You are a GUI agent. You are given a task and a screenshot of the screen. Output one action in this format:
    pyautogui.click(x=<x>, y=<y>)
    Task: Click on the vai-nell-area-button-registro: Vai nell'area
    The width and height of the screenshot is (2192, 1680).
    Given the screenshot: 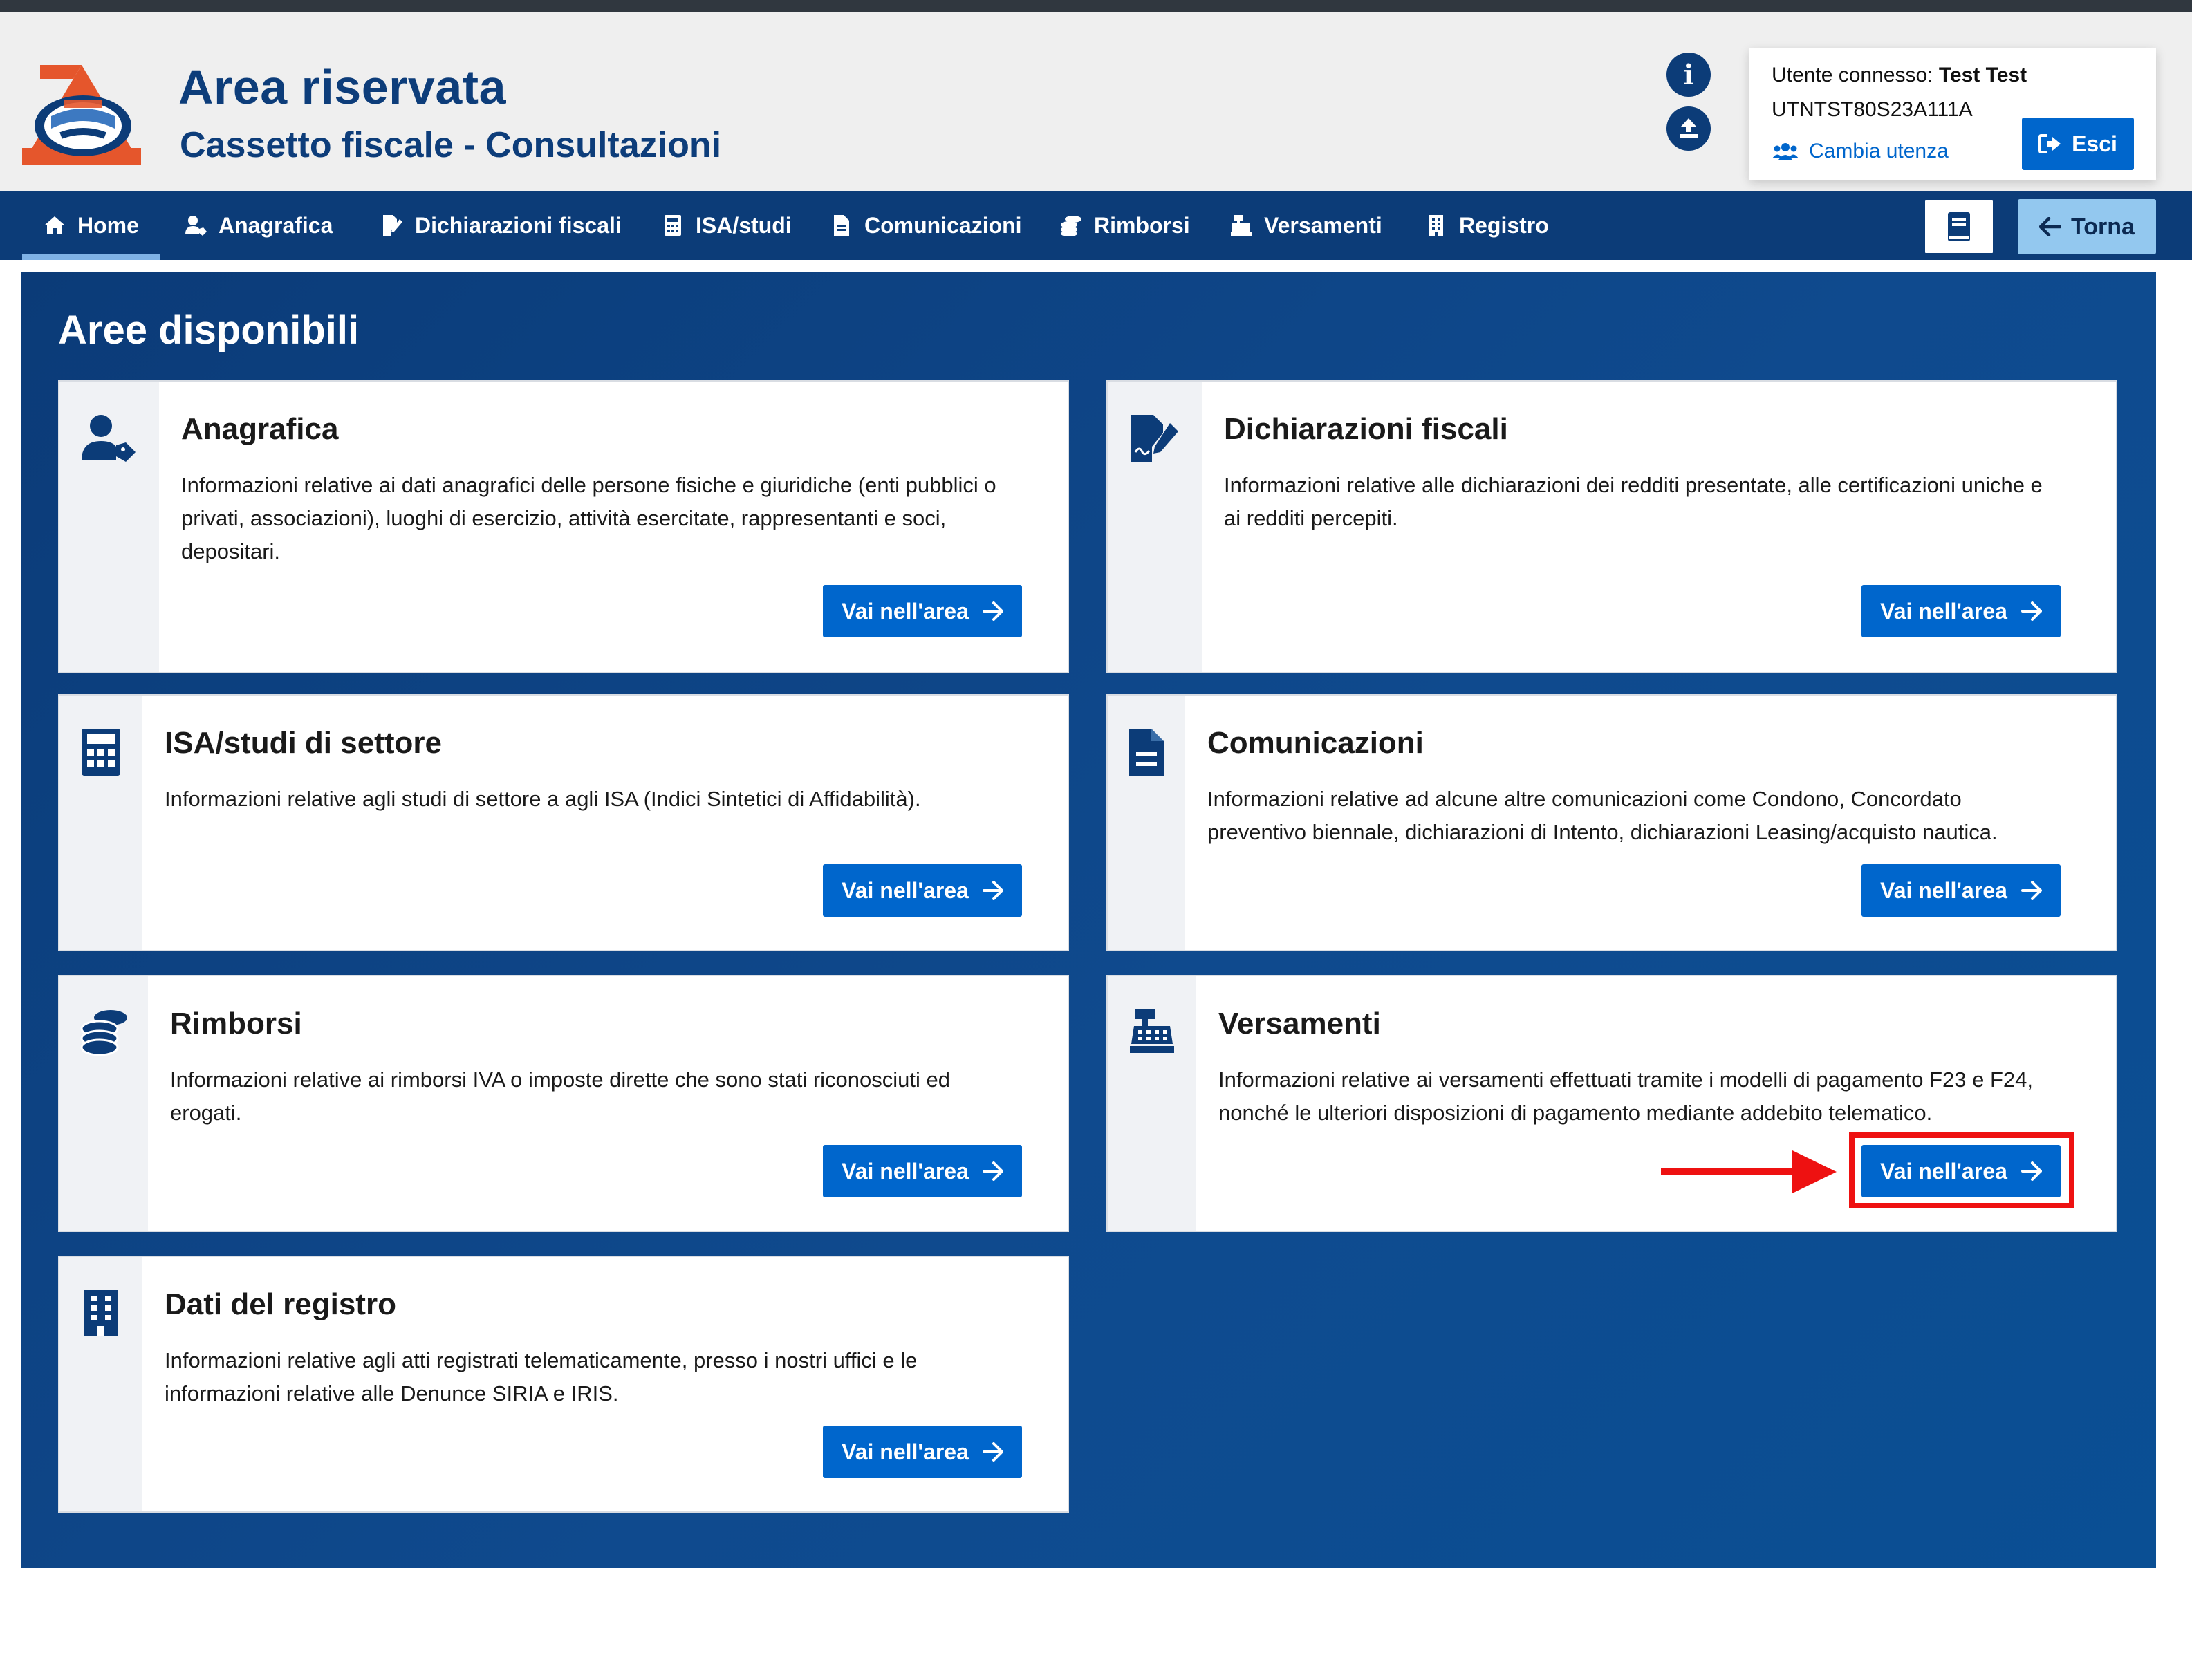 What is the action you would take?
    pyautogui.click(x=922, y=1452)
    